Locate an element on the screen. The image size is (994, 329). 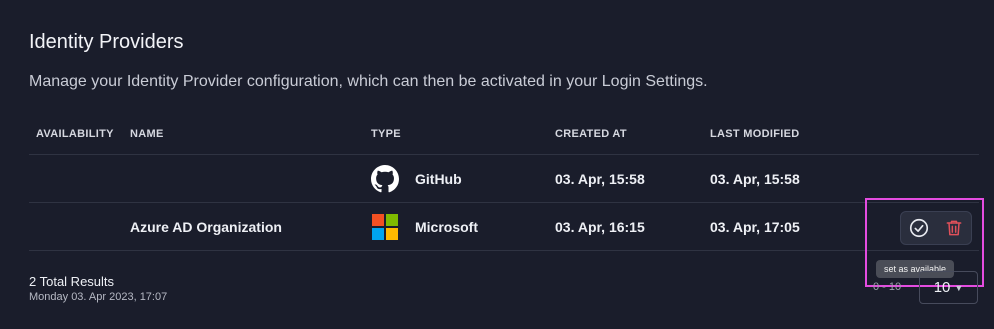
column-last-modified: LAST MODIFIED is located at coordinates (754, 134).